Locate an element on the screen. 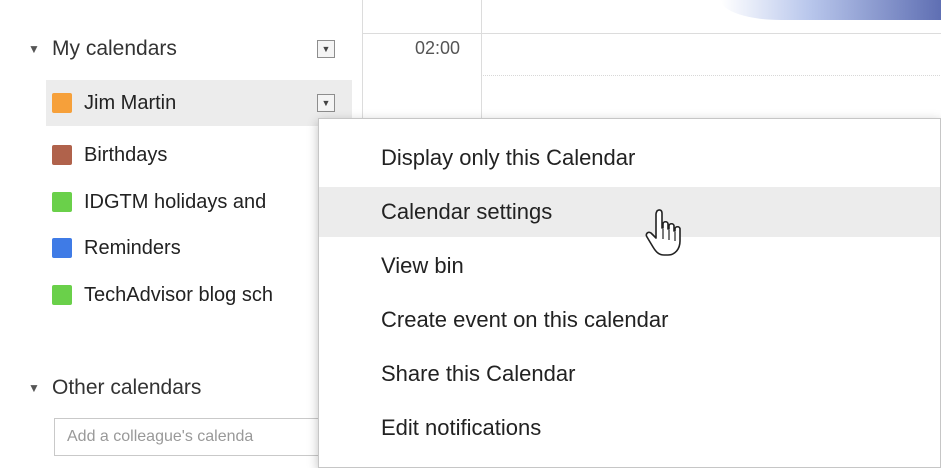 Image resolution: width=941 pixels, height=468 pixels. calendar-label: Birthdays is located at coordinates (126, 154).